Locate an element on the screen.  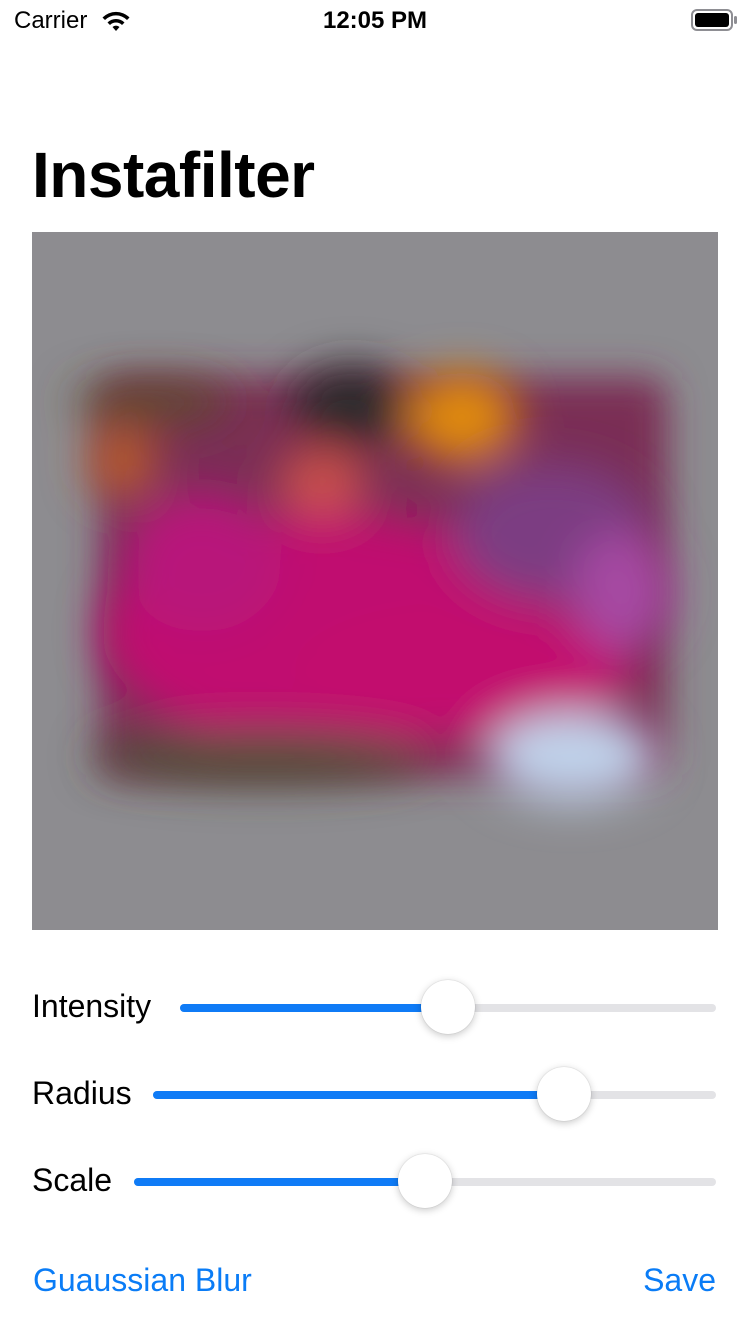
radius-label: Radius is located at coordinates (82, 1093).